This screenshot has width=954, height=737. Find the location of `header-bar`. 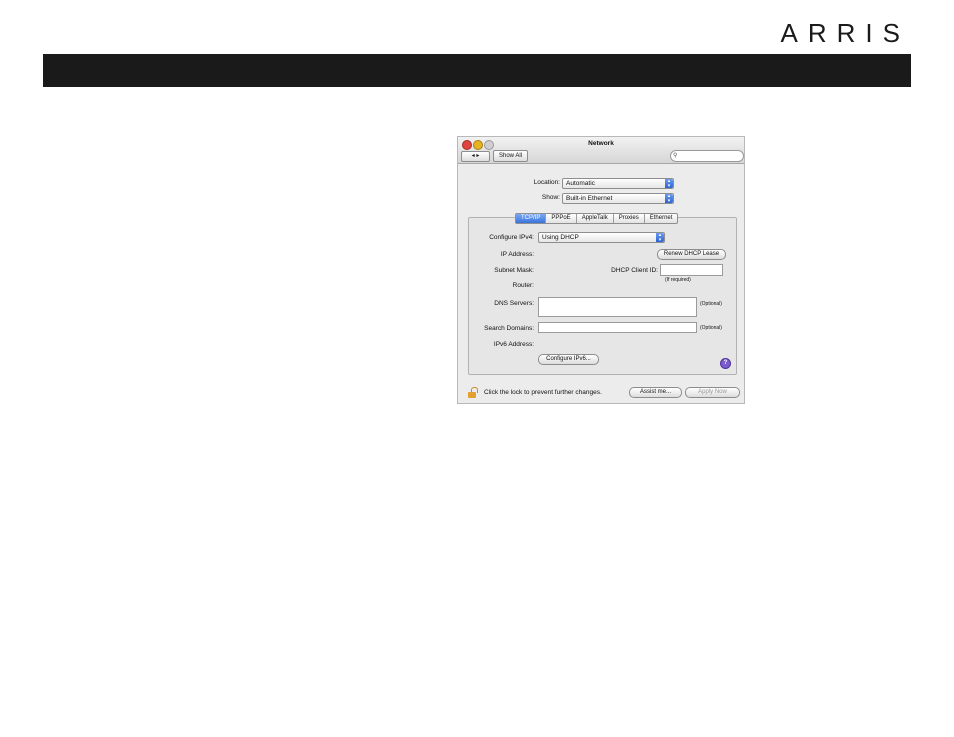

header-bar is located at coordinates (477, 70).